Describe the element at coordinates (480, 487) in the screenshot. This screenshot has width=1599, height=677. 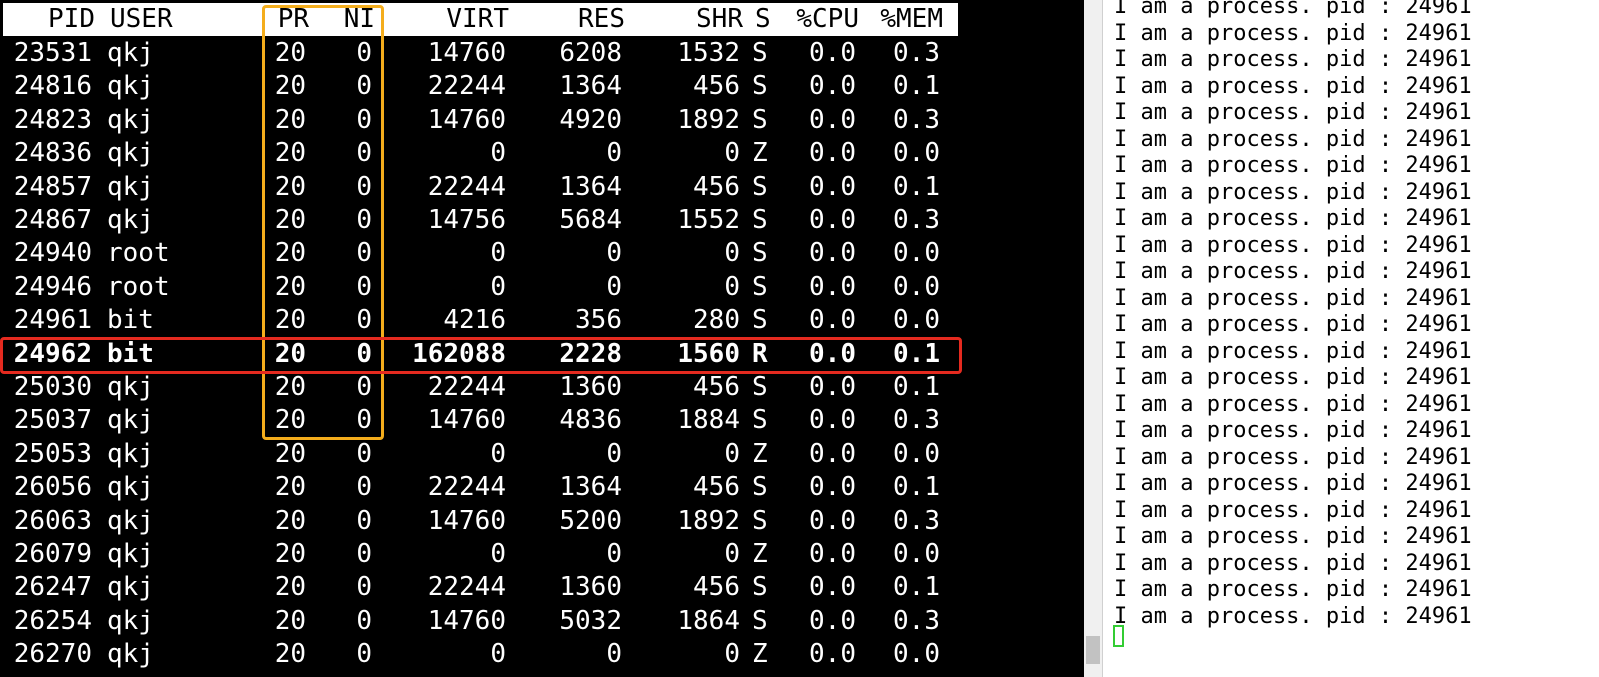
I see `process-row: 26056 qkj 20 0 22244 1364 456 S 0.0 0.1` at that location.